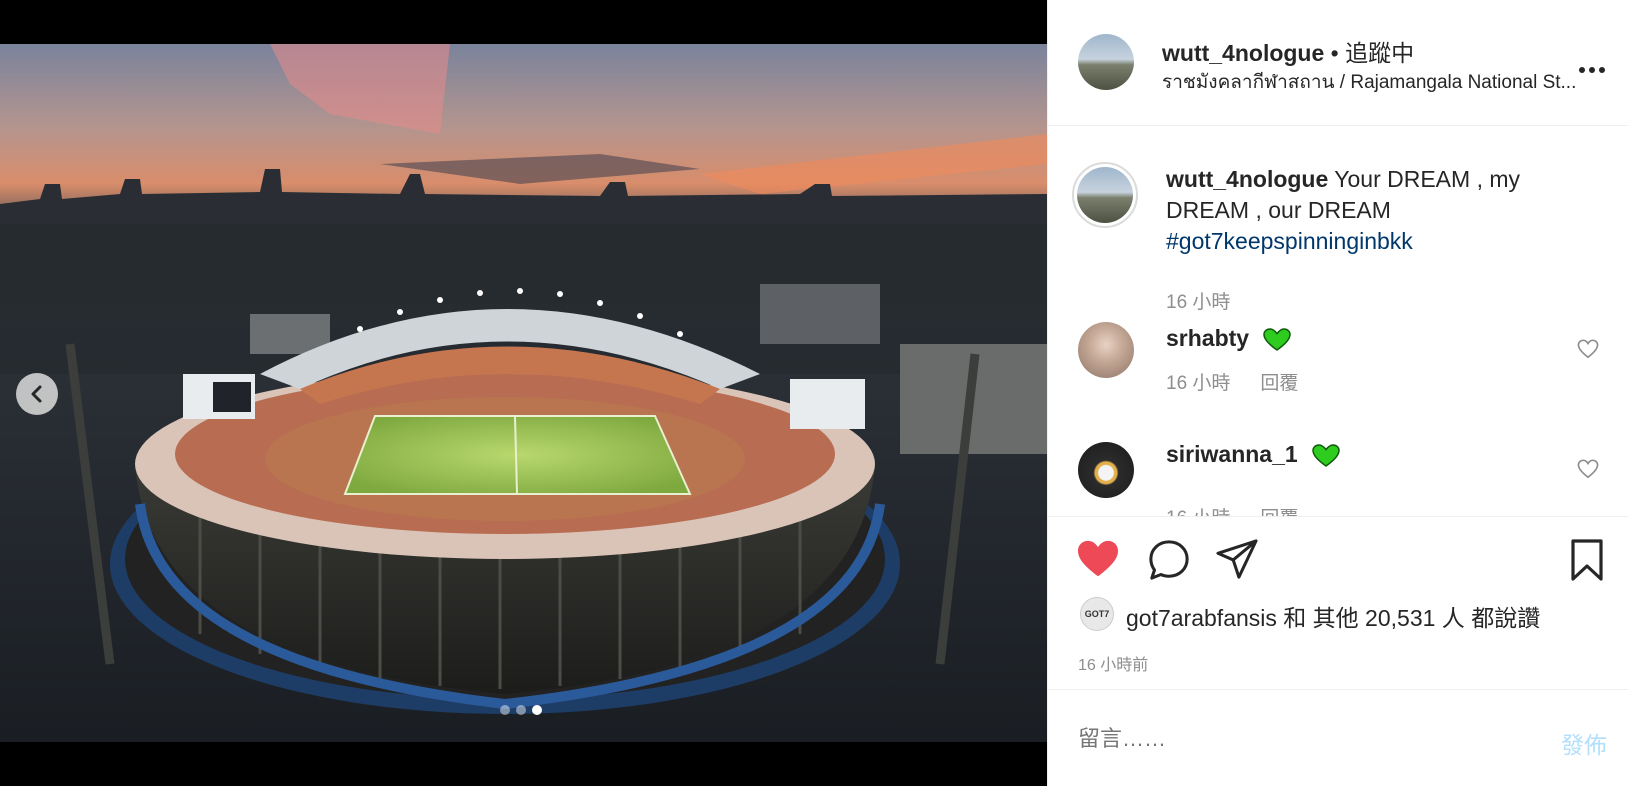 This screenshot has width=1628, height=786. I want to click on caption-time: 16 小時, so click(1198, 302).